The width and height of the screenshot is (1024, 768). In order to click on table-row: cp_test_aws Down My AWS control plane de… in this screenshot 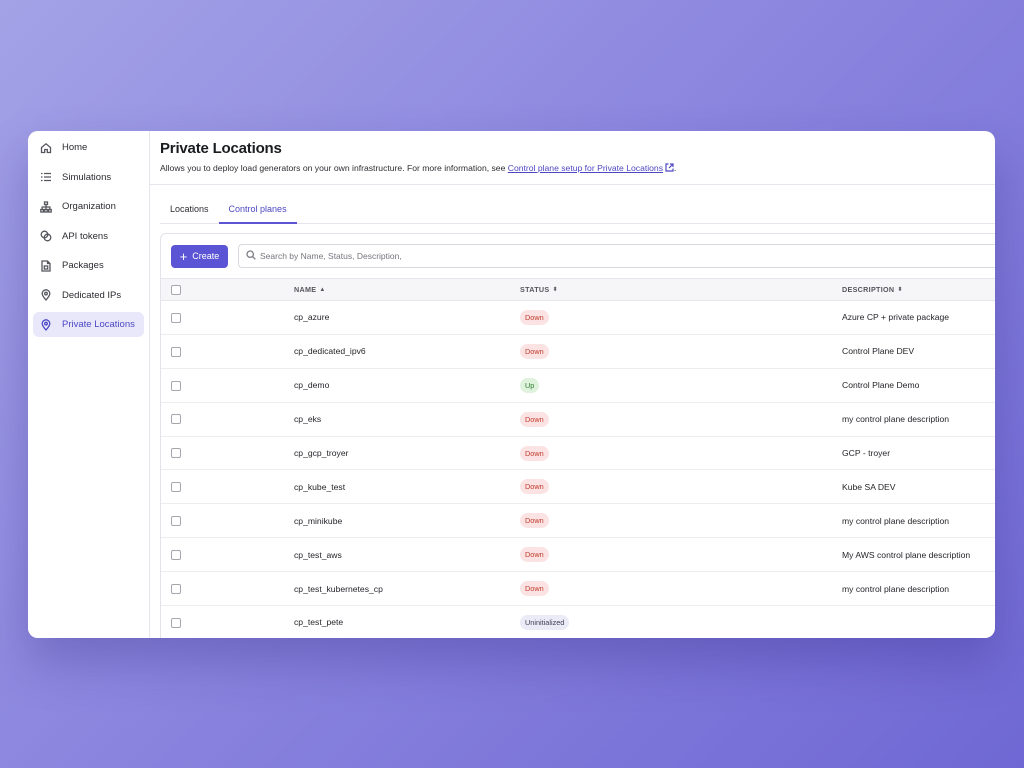, I will do `click(578, 555)`.